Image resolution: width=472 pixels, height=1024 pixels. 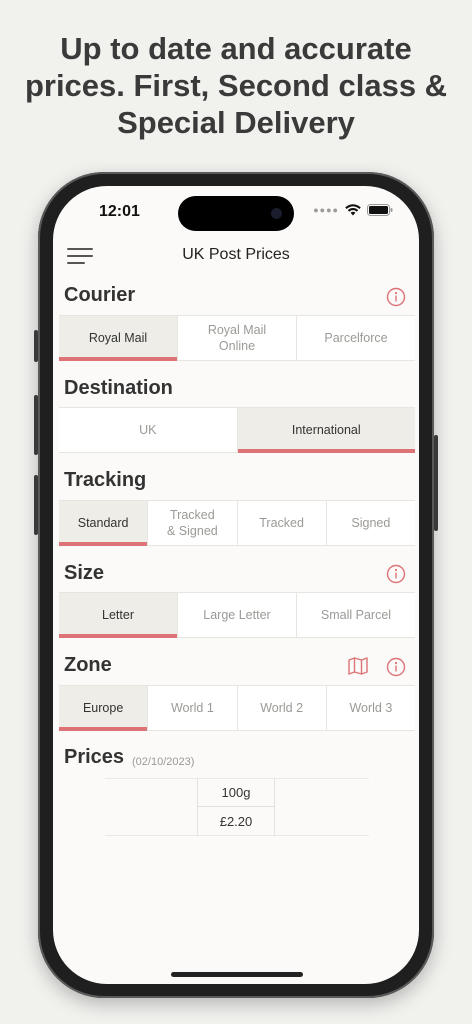 What do you see at coordinates (163, 762) in the screenshot?
I see `prices-date: (02/10/2023)` at bounding box center [163, 762].